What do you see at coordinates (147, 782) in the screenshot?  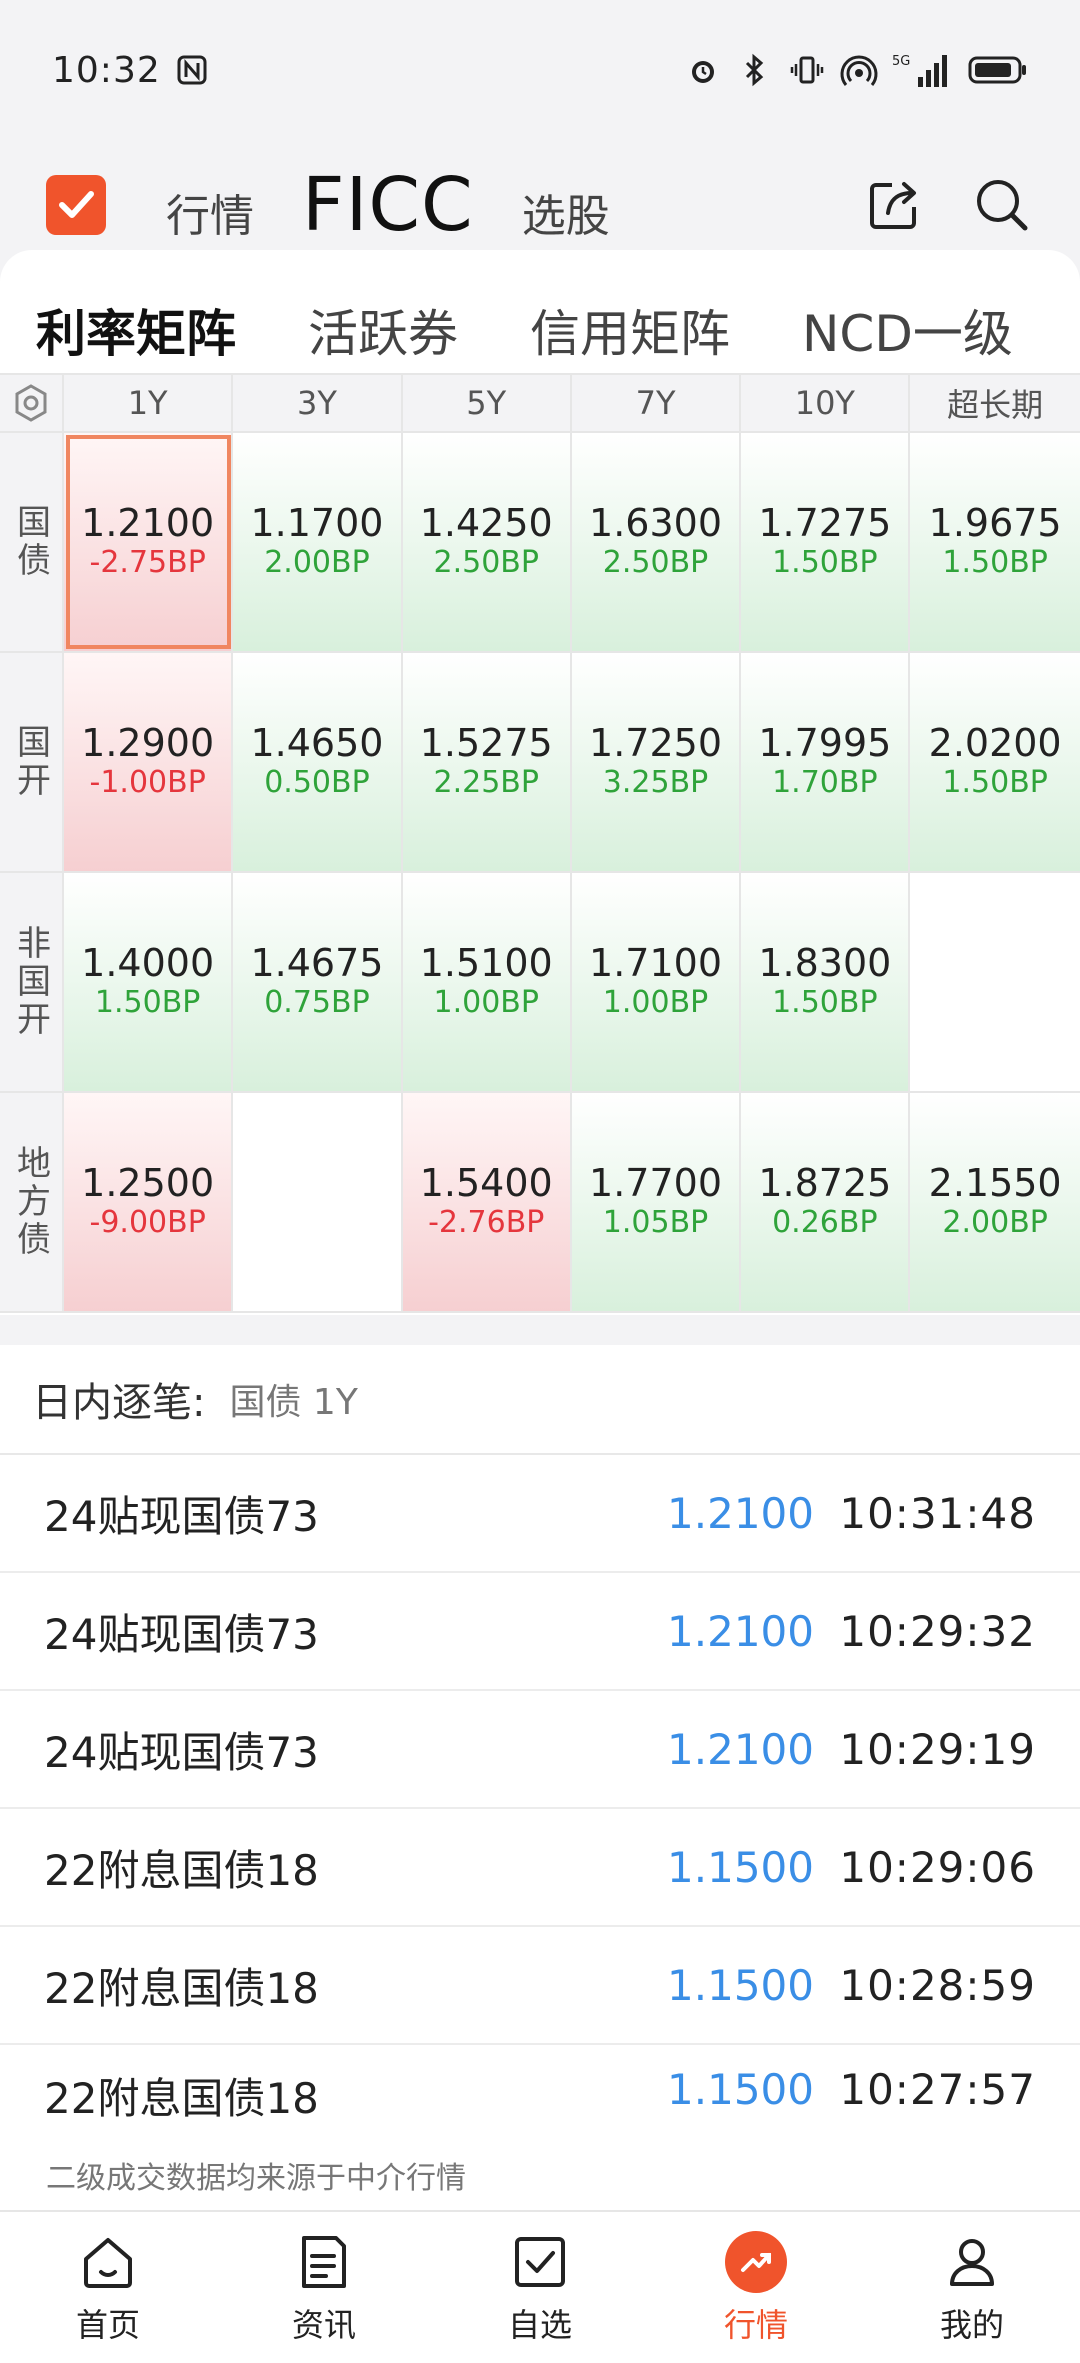 I see `yield-change: -1.00BP` at bounding box center [147, 782].